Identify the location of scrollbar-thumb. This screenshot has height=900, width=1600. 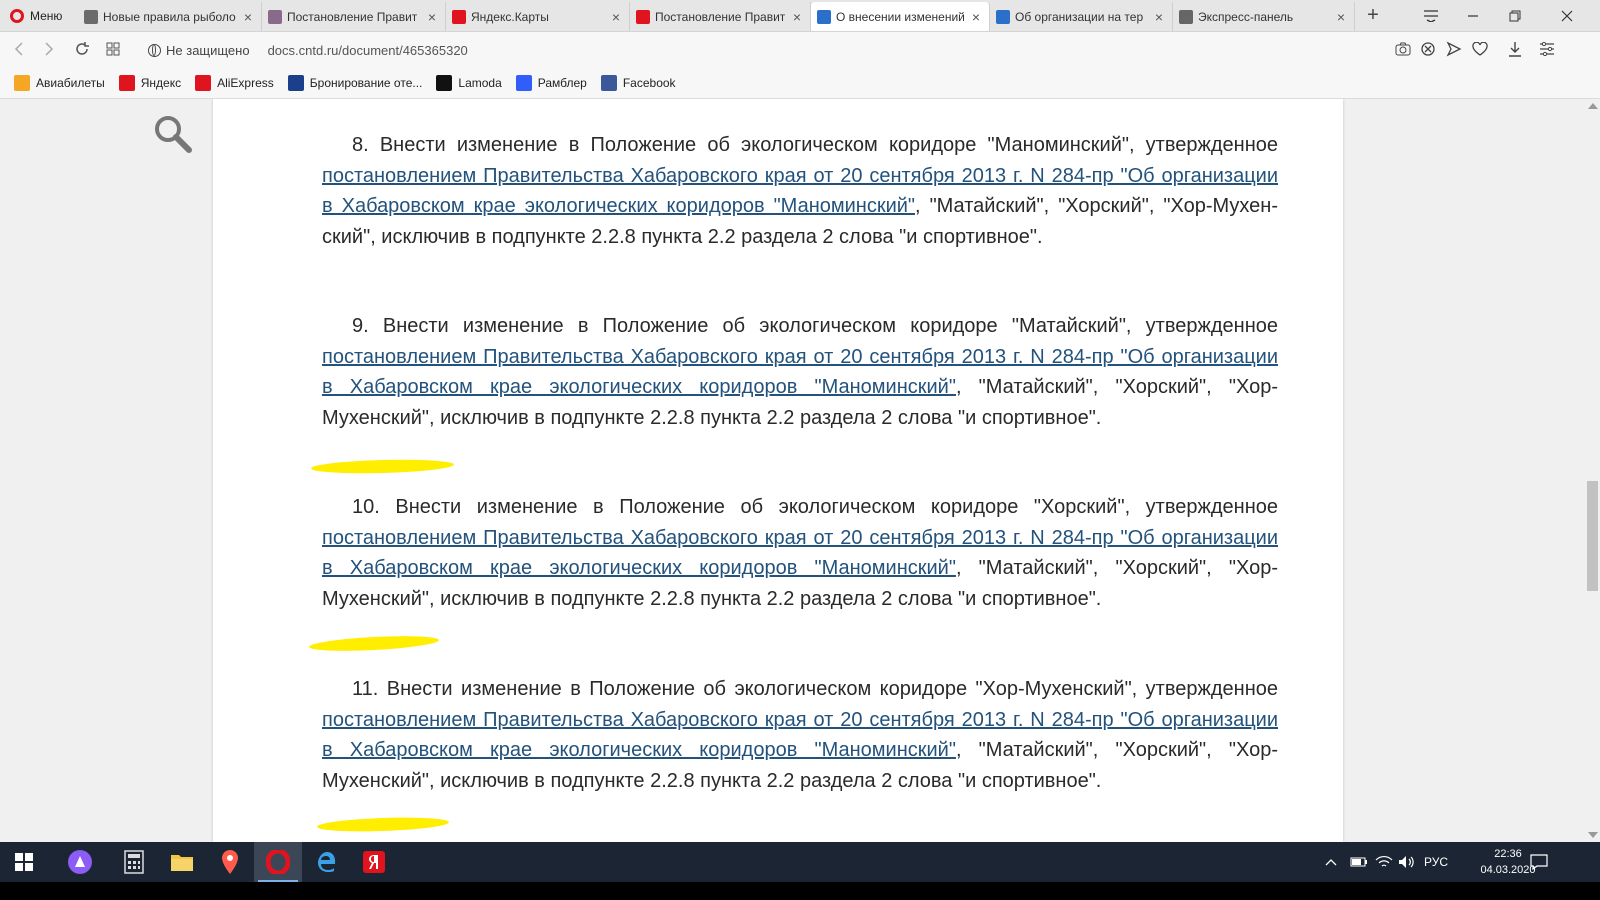
(1592, 536).